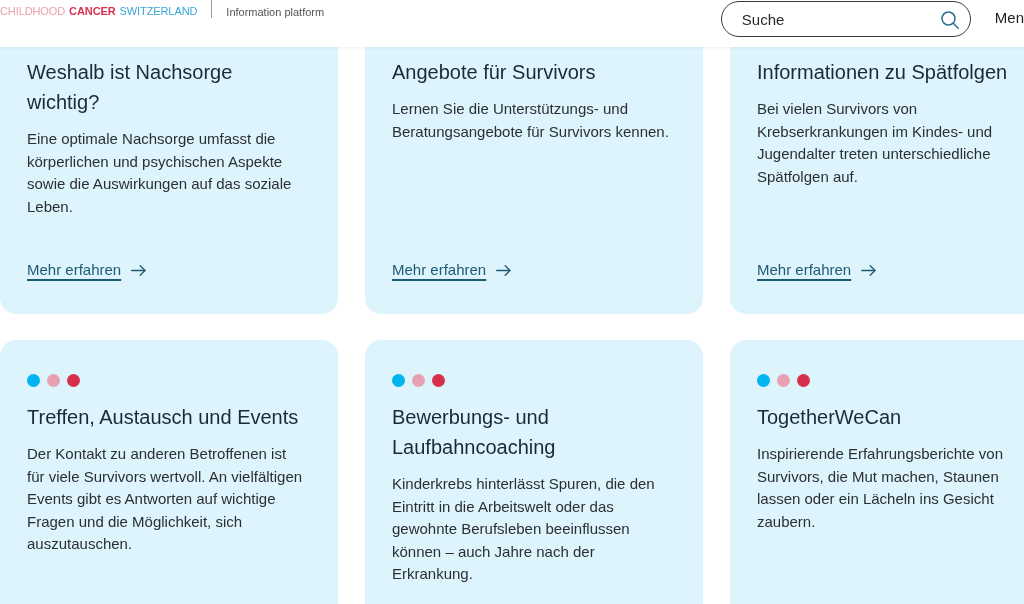  Describe the element at coordinates (883, 72) in the screenshot. I see `card-title: Informationen zu Spätfolgen` at that location.